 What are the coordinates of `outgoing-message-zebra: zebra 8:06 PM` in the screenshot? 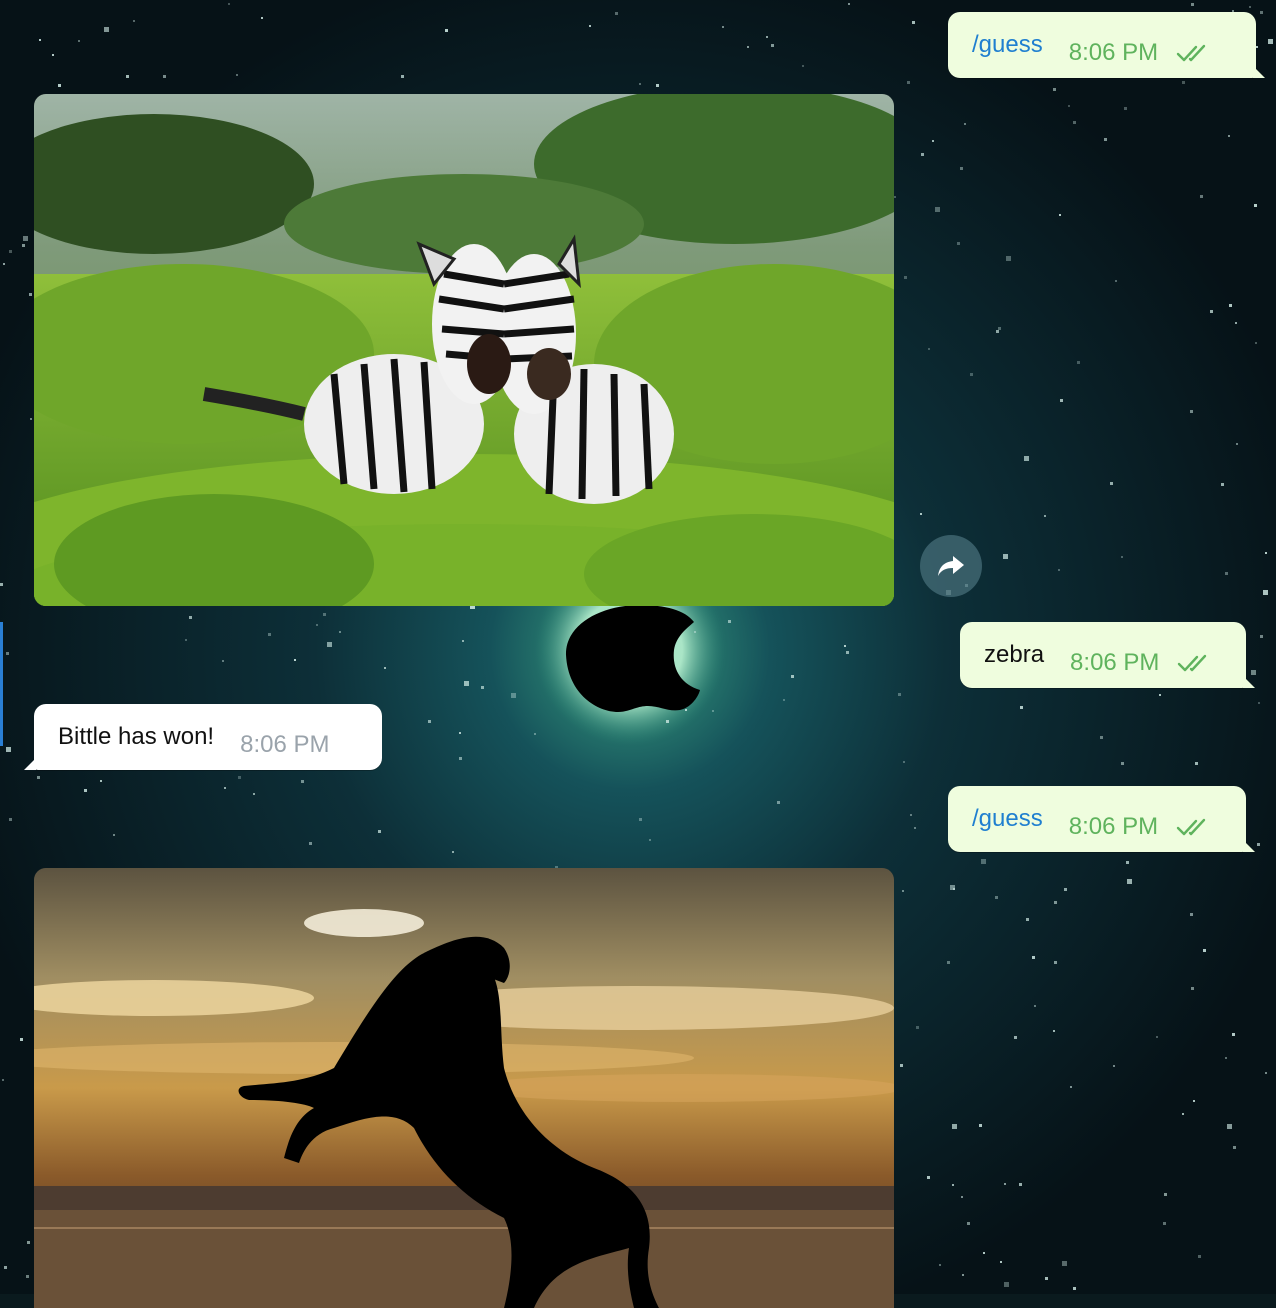 It's located at (1107, 655).